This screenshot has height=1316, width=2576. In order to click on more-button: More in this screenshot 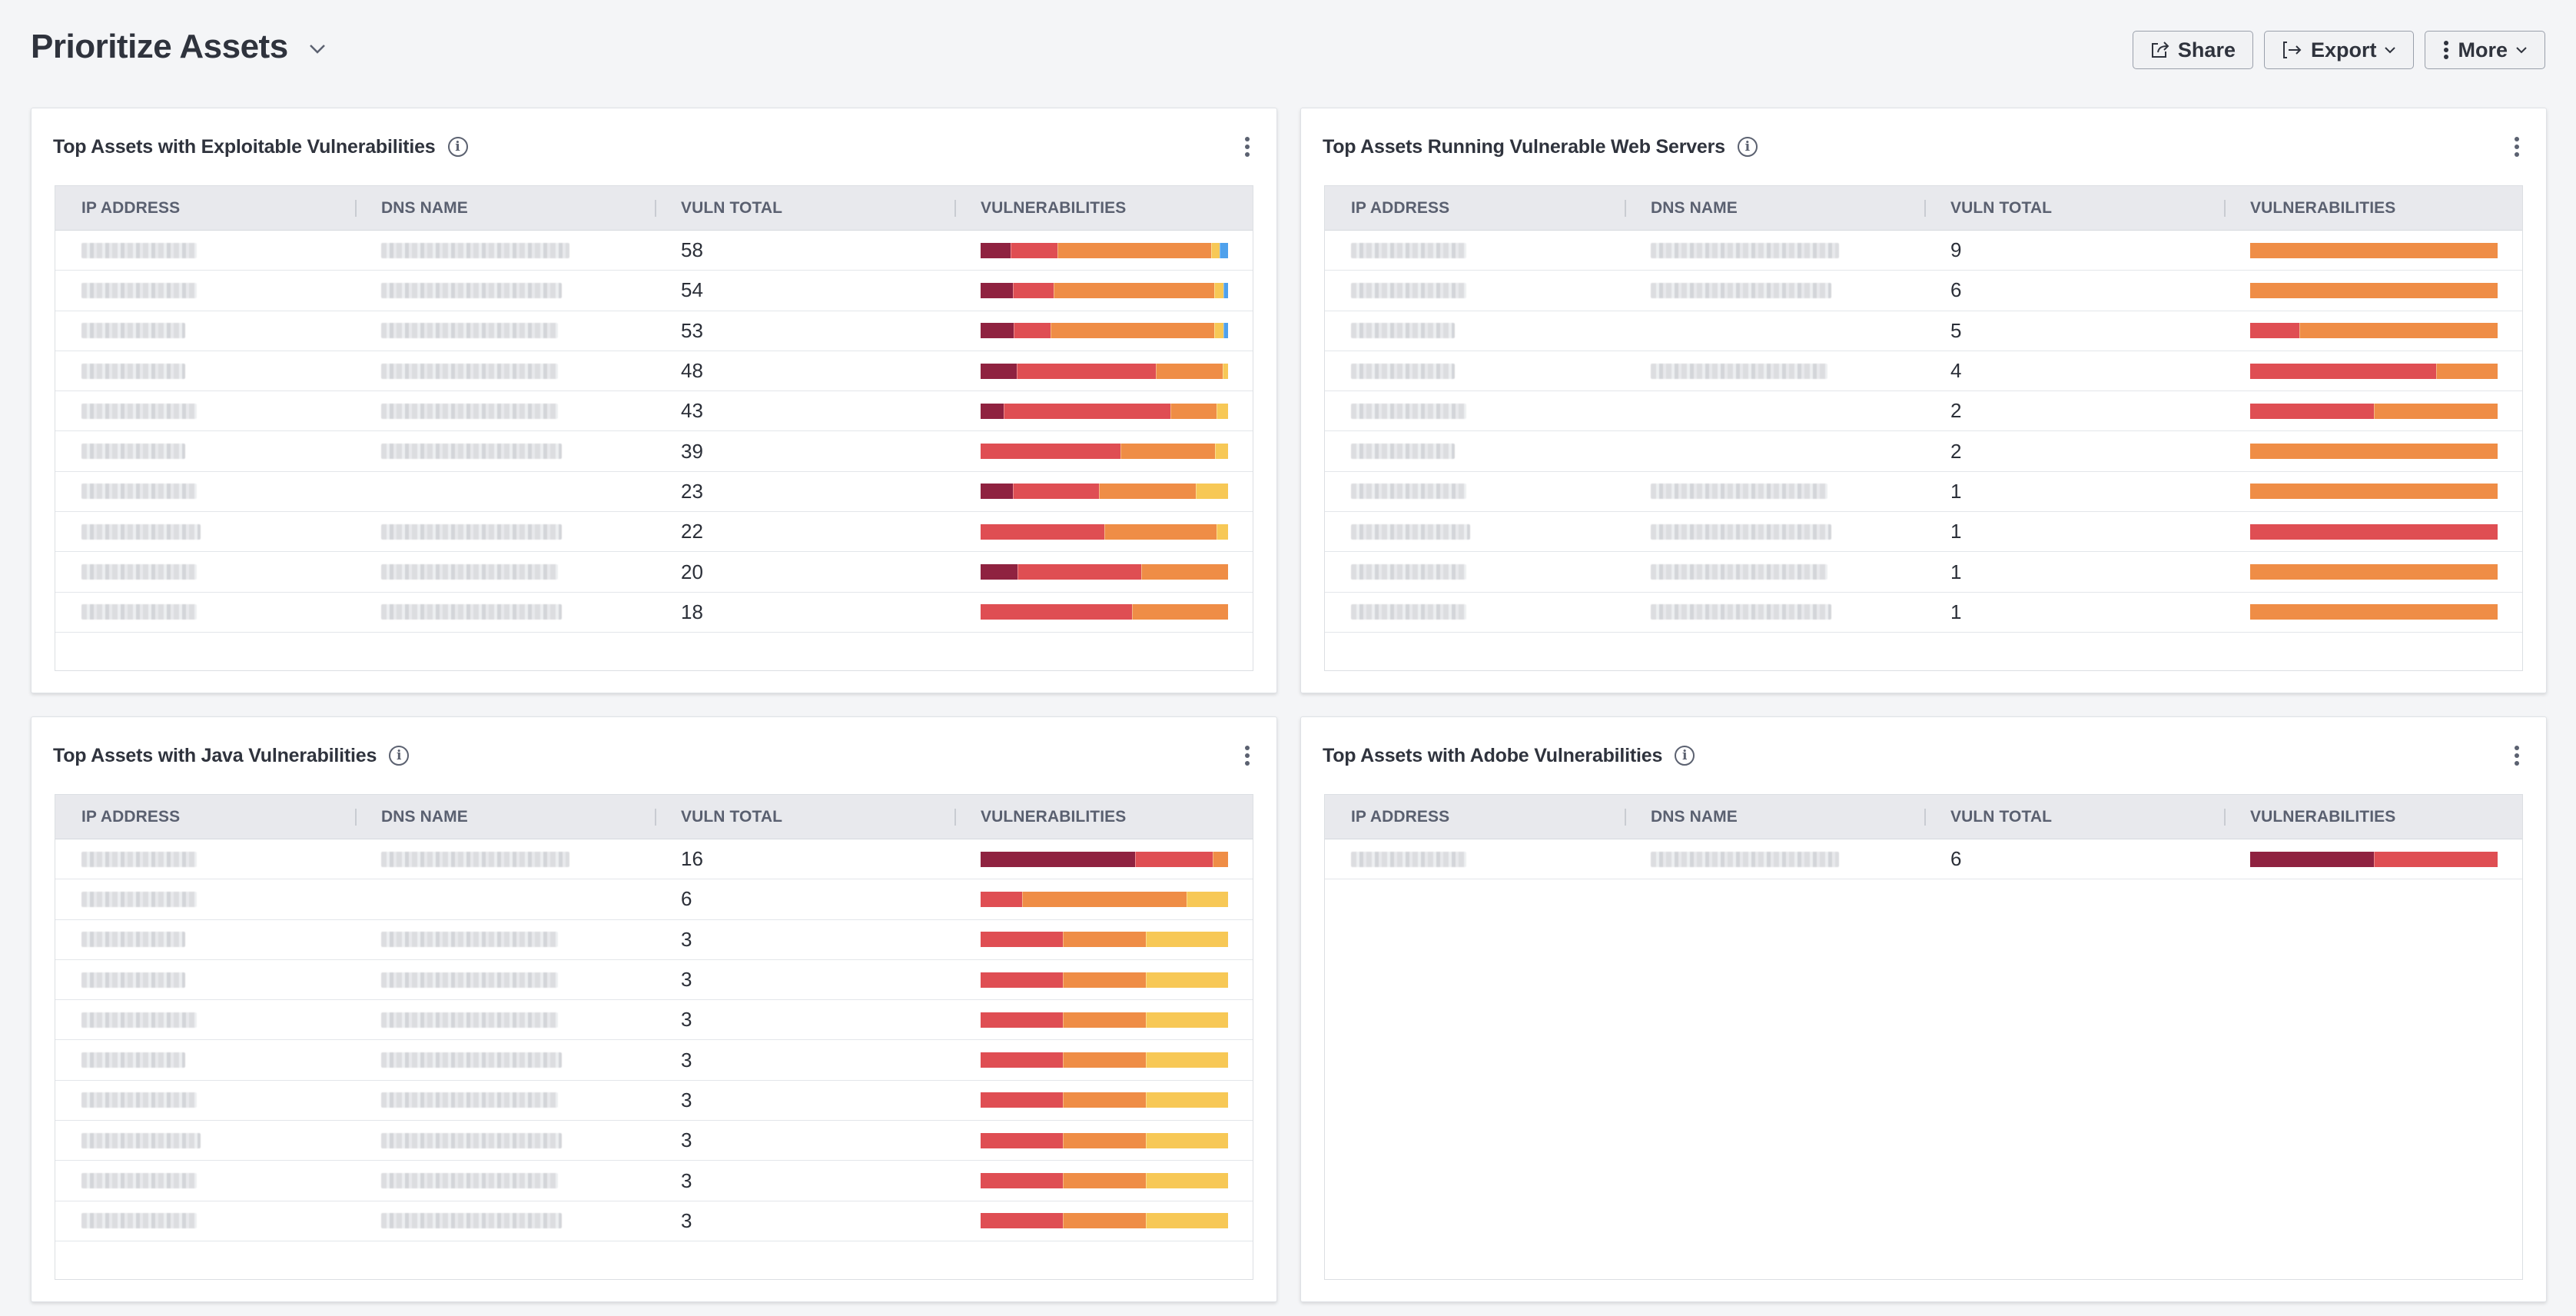, I will do `click(2485, 50)`.